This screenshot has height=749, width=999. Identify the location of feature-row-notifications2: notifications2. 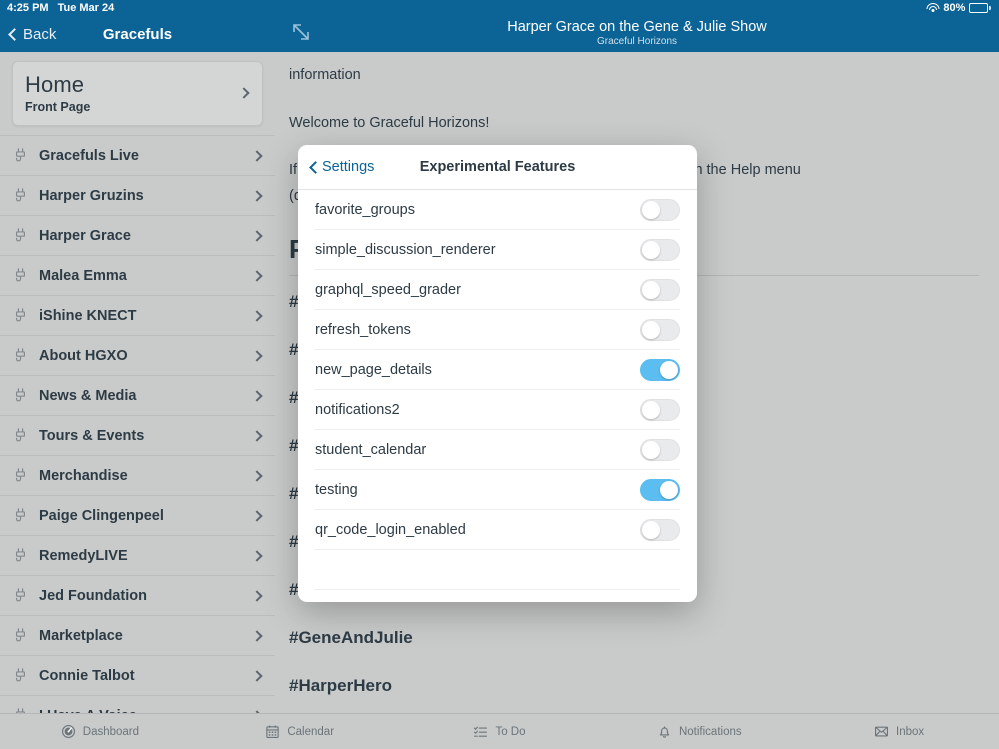
(497, 410).